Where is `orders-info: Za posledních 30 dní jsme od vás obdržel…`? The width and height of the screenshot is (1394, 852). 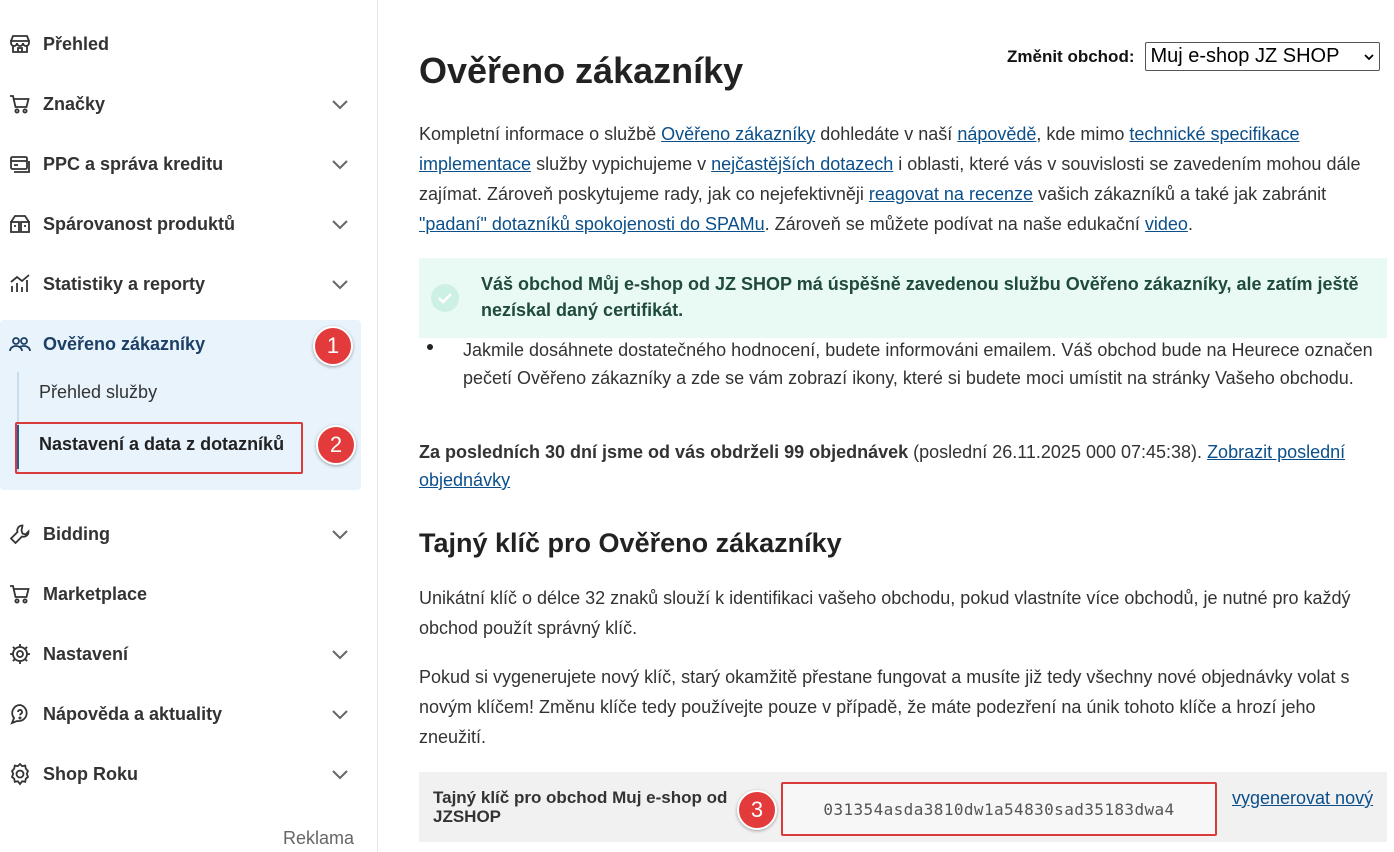
orders-info: Za posledních 30 dní jsme od vás obdržel… is located at coordinates (903, 466).